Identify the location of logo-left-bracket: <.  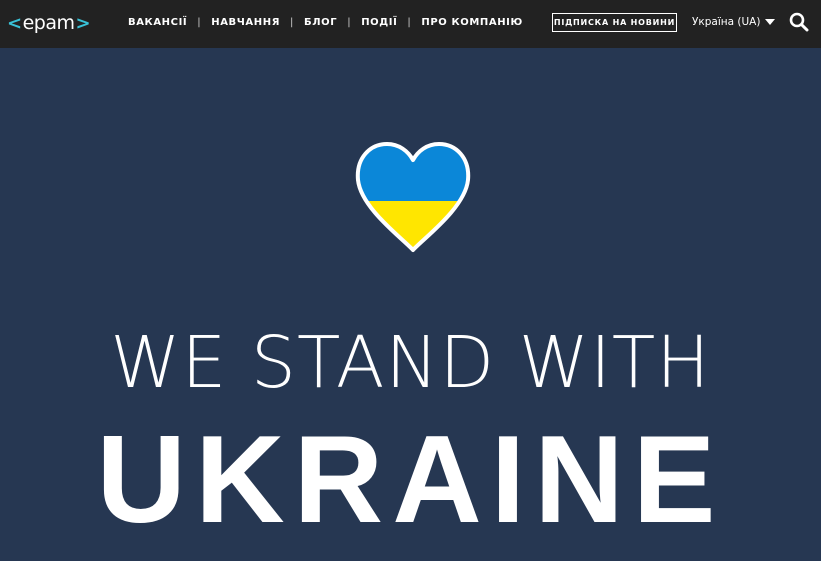
(14, 23).